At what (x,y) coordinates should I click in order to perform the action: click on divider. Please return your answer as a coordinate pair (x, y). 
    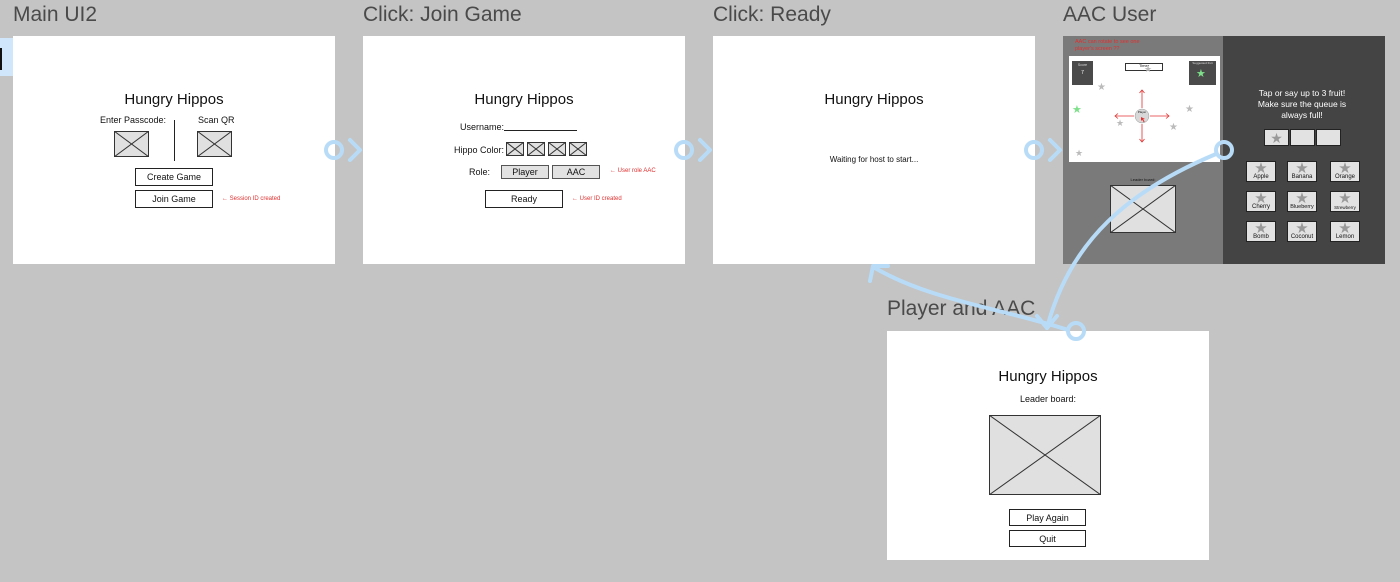
    Looking at the image, I should click on (174, 140).